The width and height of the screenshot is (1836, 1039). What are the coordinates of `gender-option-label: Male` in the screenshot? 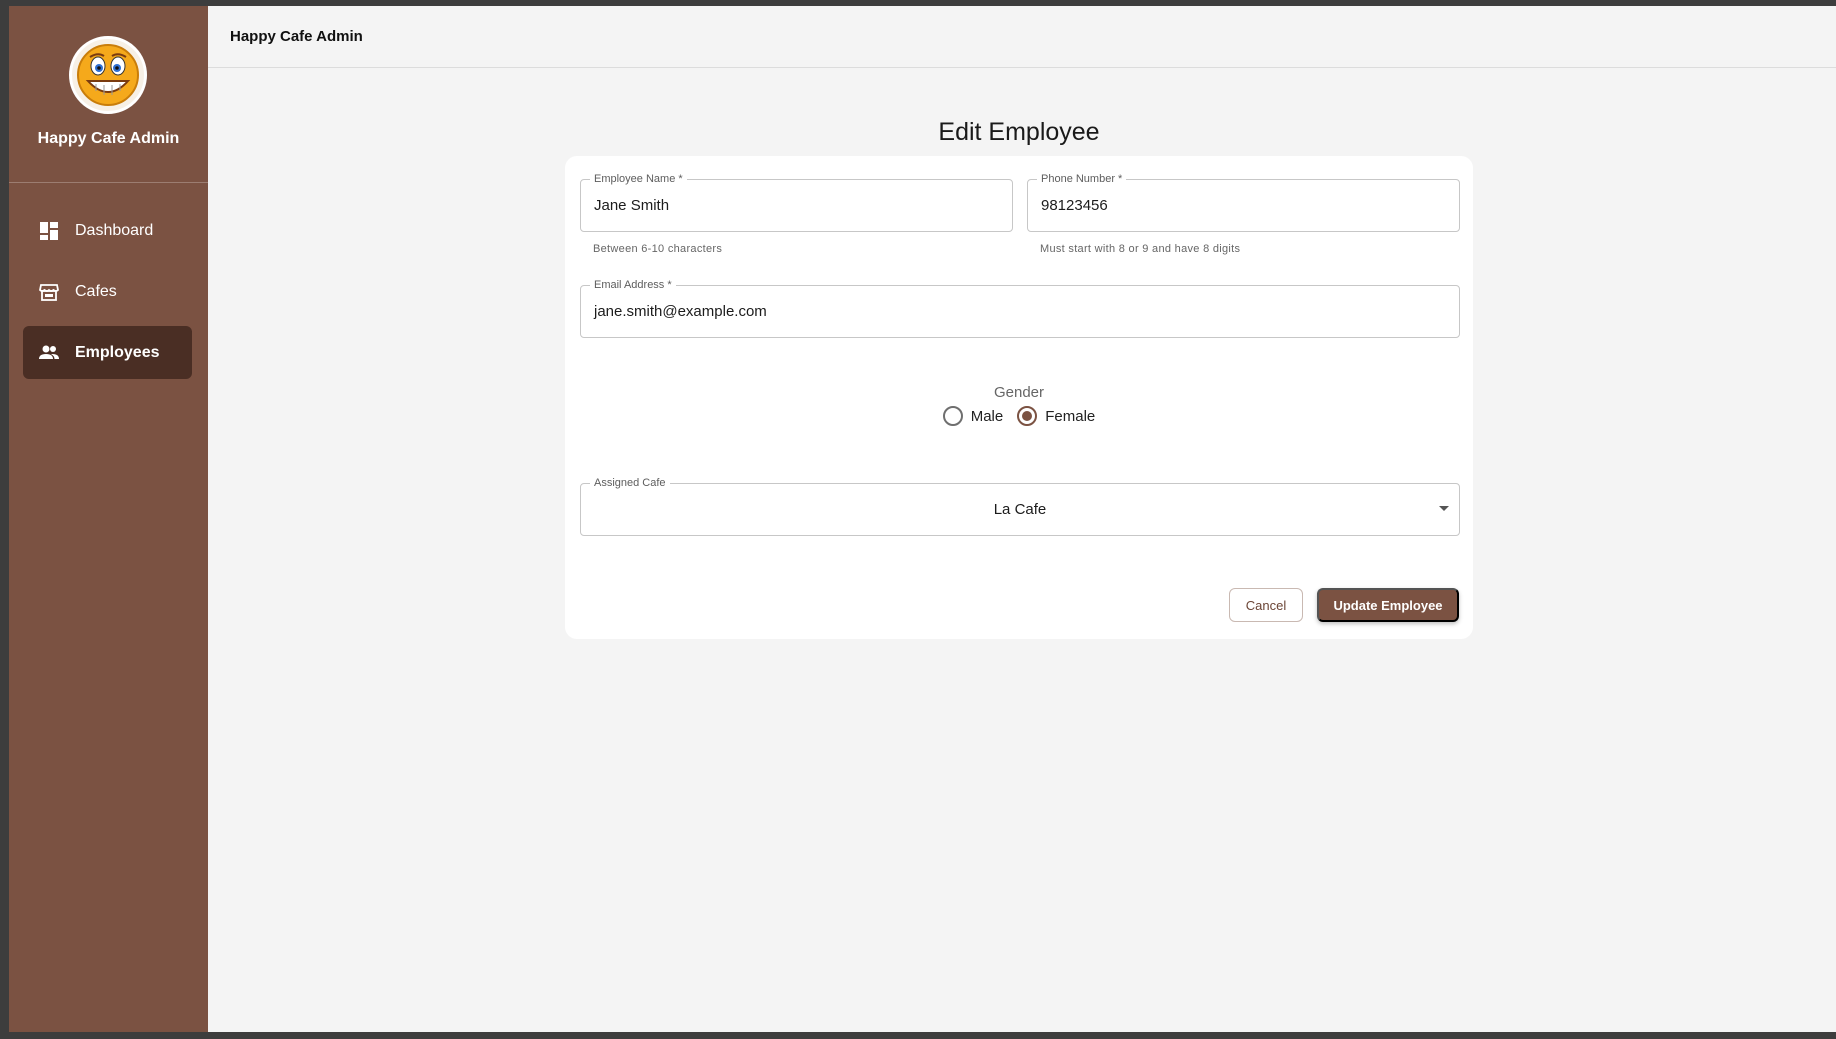 It's located at (987, 416).